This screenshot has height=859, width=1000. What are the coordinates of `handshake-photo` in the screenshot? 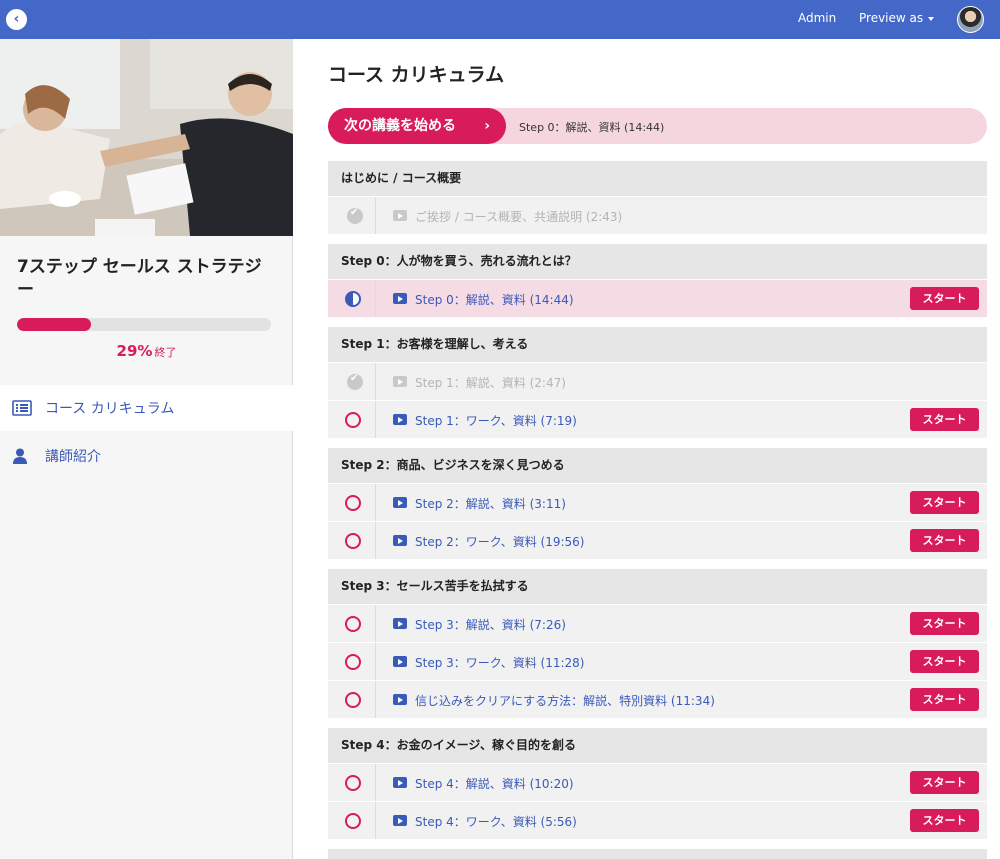 It's located at (146, 137).